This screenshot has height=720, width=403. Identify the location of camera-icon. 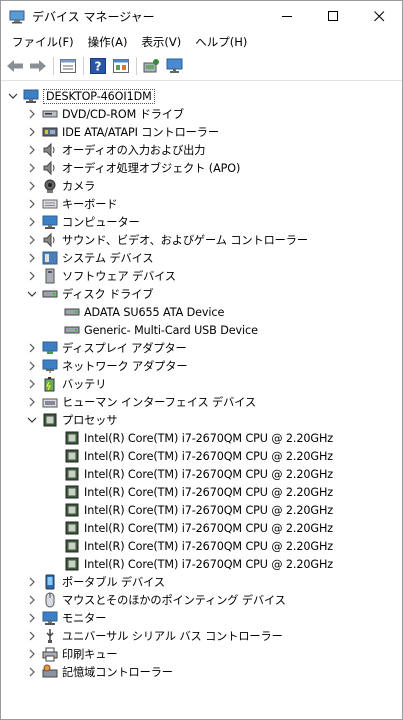
(50, 186).